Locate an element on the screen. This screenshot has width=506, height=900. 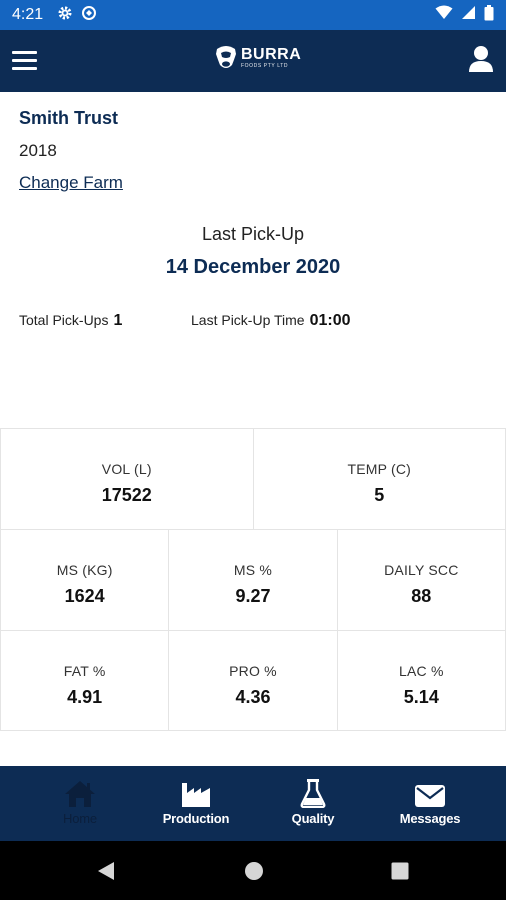
status-bar: 4:21 is located at coordinates (253, 15).